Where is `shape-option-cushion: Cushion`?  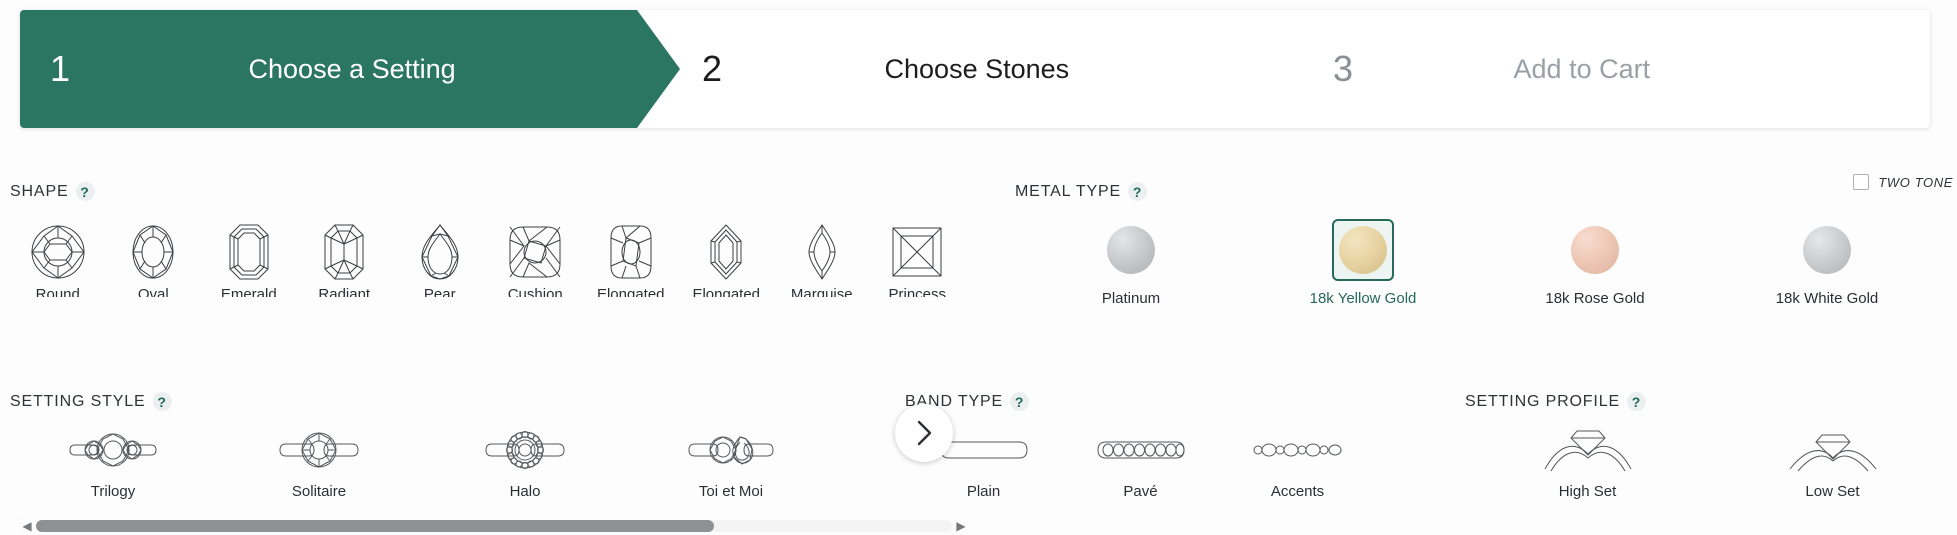
shape-option-cushion: Cushion is located at coordinates (536, 260).